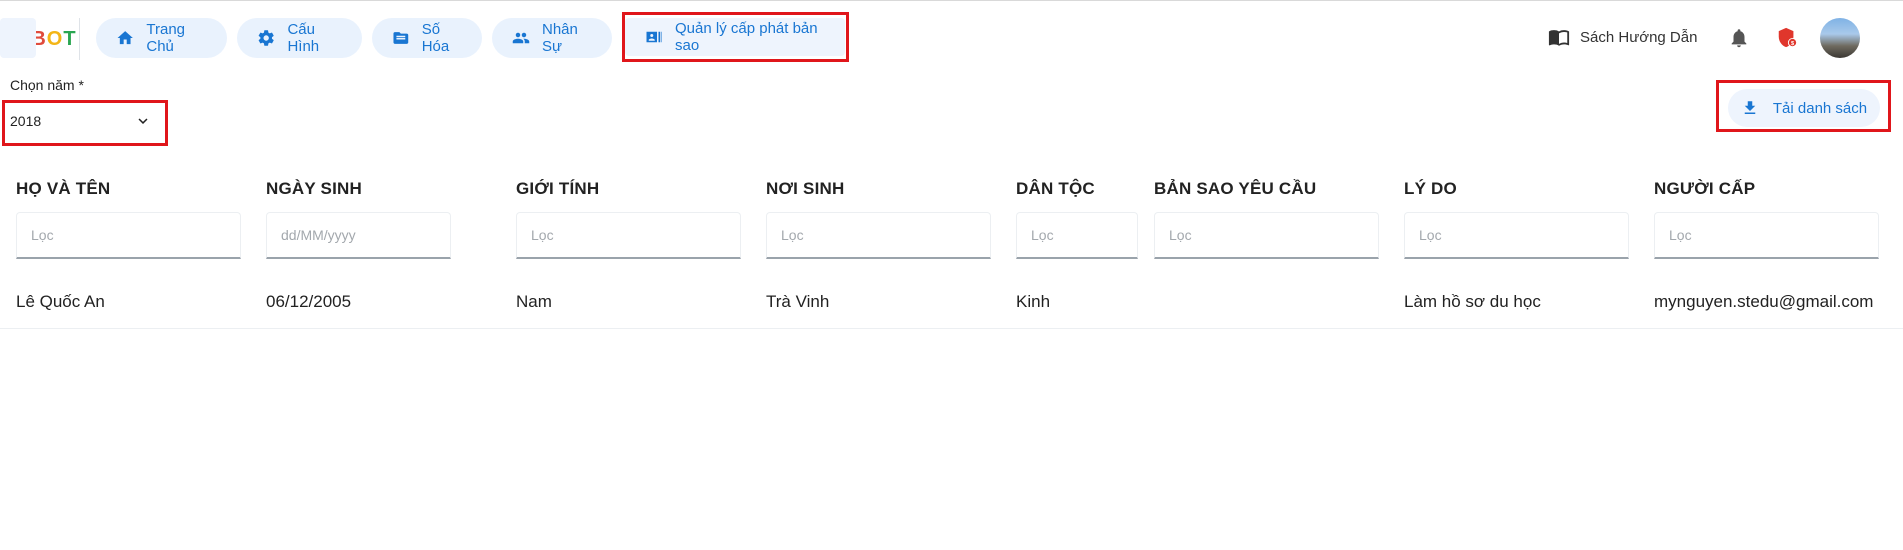 The height and width of the screenshot is (550, 1903). I want to click on cell-ly-do: Làm hồ sơ du học, so click(1472, 301).